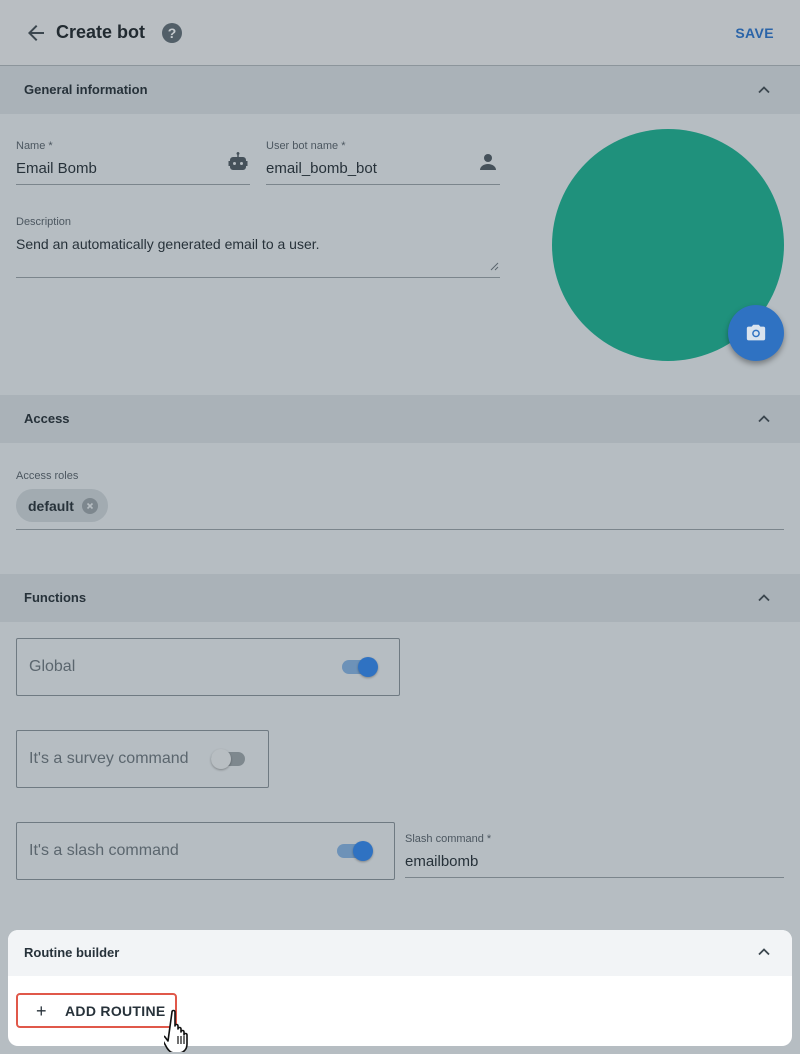  I want to click on section-title: Functions, so click(55, 597).